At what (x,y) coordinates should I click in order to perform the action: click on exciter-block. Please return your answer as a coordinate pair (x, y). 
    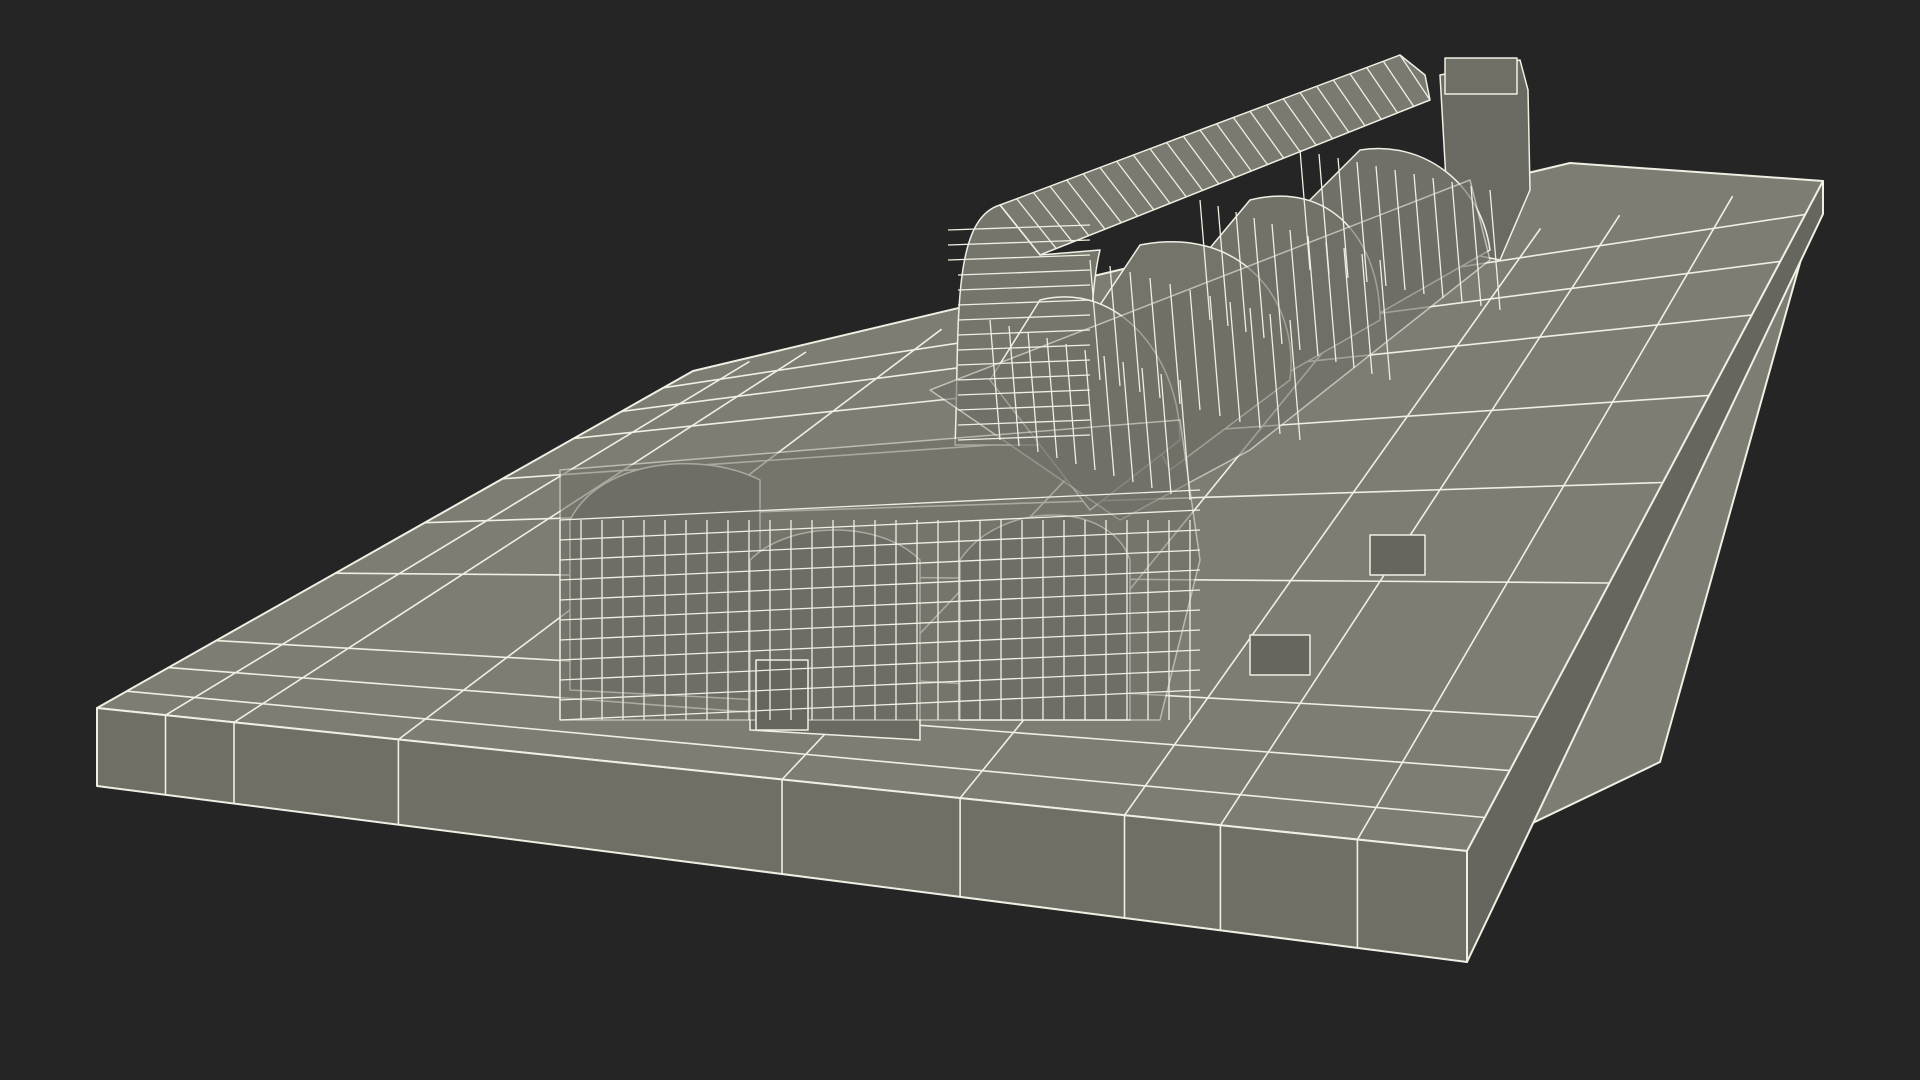
    Looking at the image, I should click on (1481, 76).